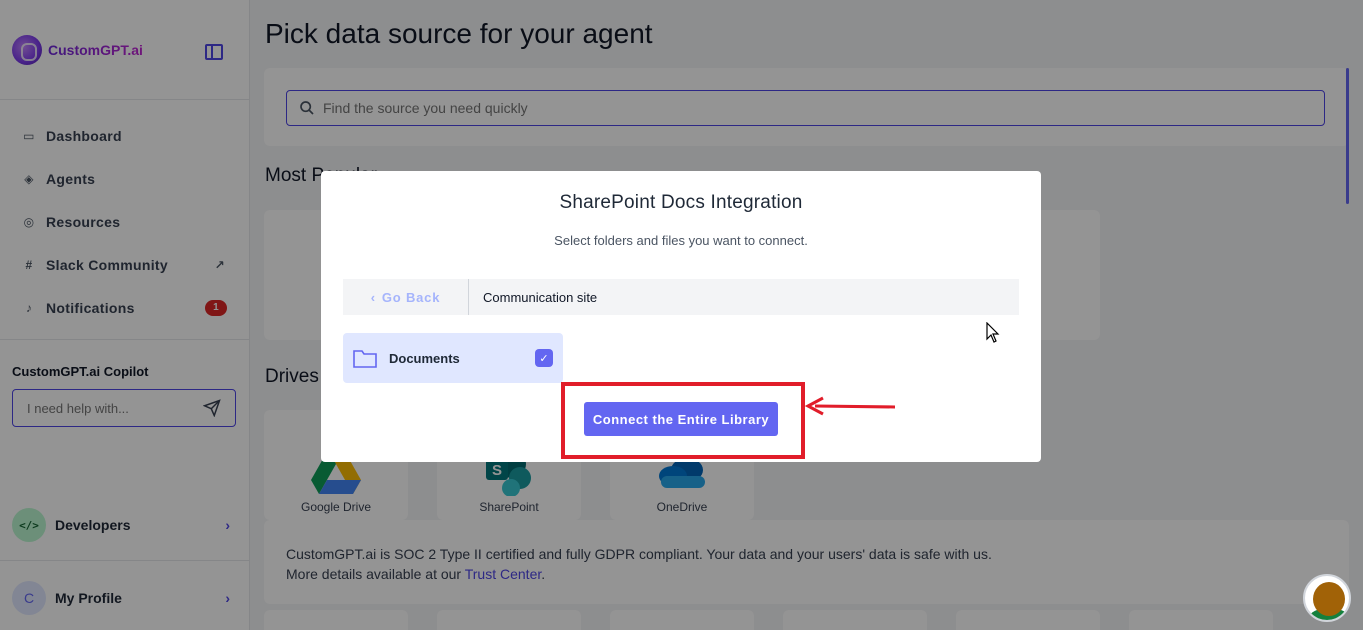 The width and height of the screenshot is (1363, 630). I want to click on breadcrumb-current: Communication site, so click(540, 297).